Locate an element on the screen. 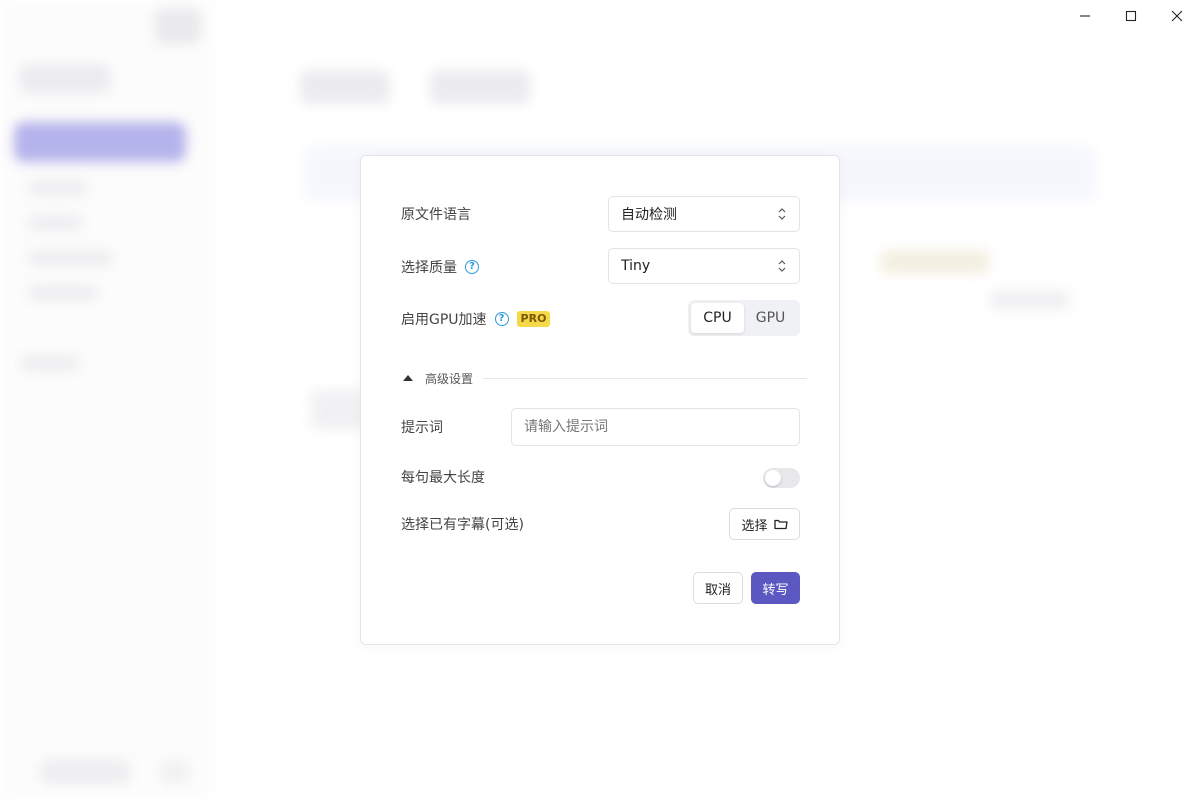  gpu-label: 启用GPU加速 ? PRO is located at coordinates (476, 319).